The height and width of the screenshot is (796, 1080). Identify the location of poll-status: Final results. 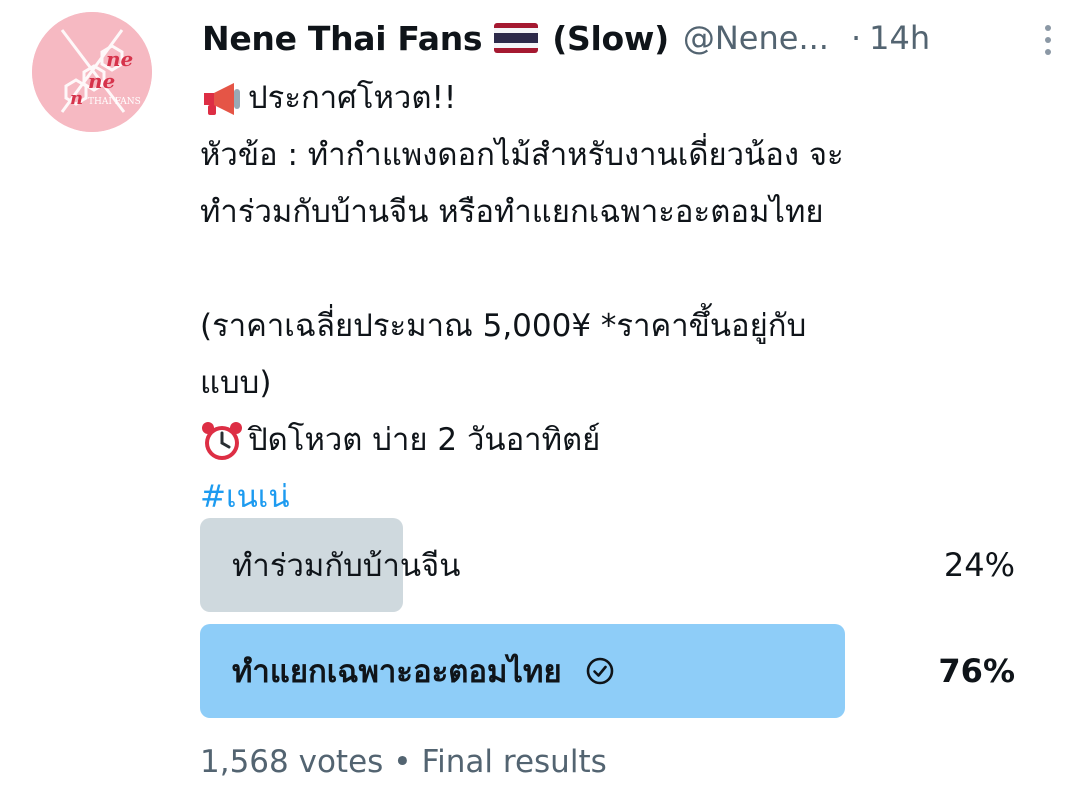
(514, 762).